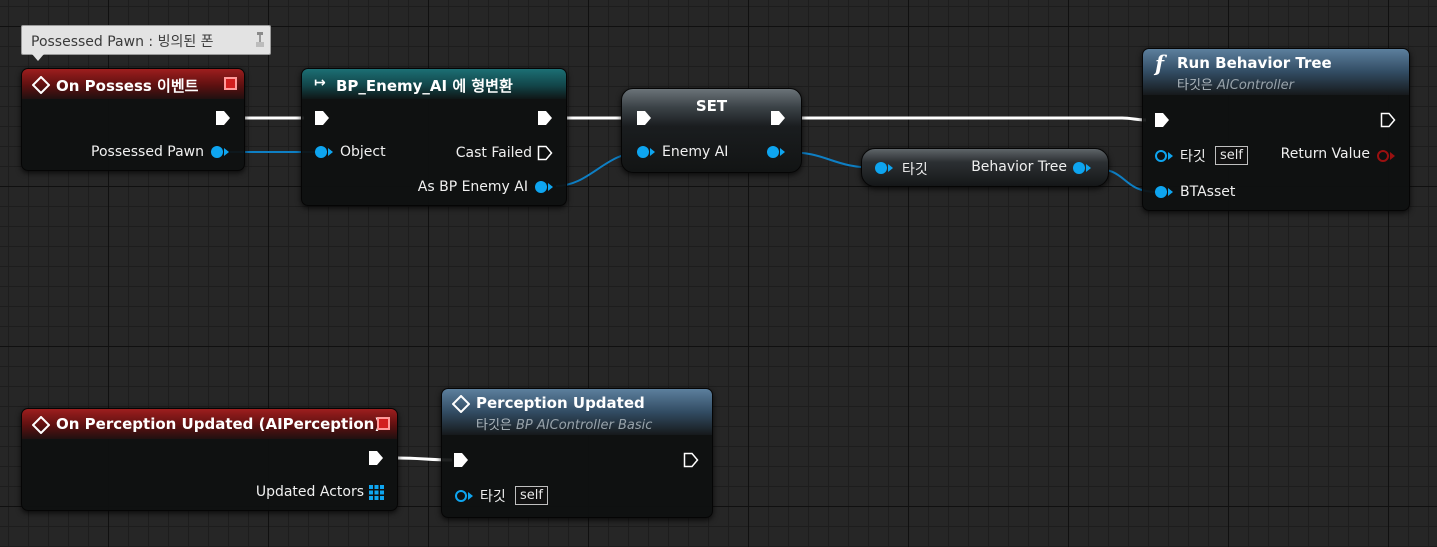  Describe the element at coordinates (1160, 63) in the screenshot. I see `function-icon: f` at that location.